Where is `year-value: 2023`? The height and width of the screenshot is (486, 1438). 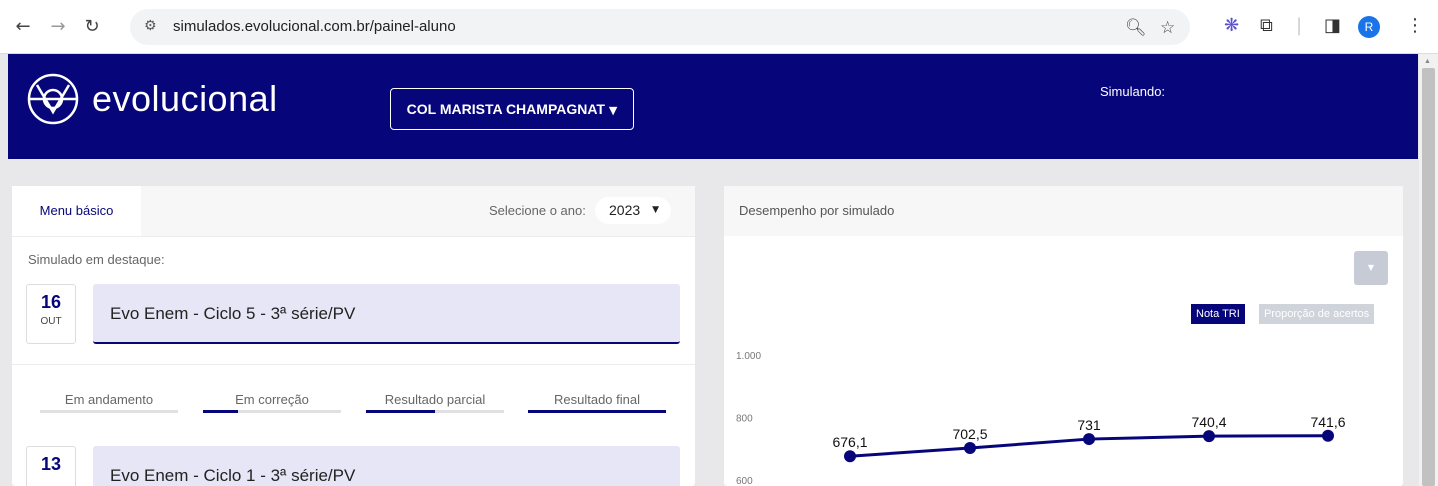
year-value: 2023 is located at coordinates (625, 210).